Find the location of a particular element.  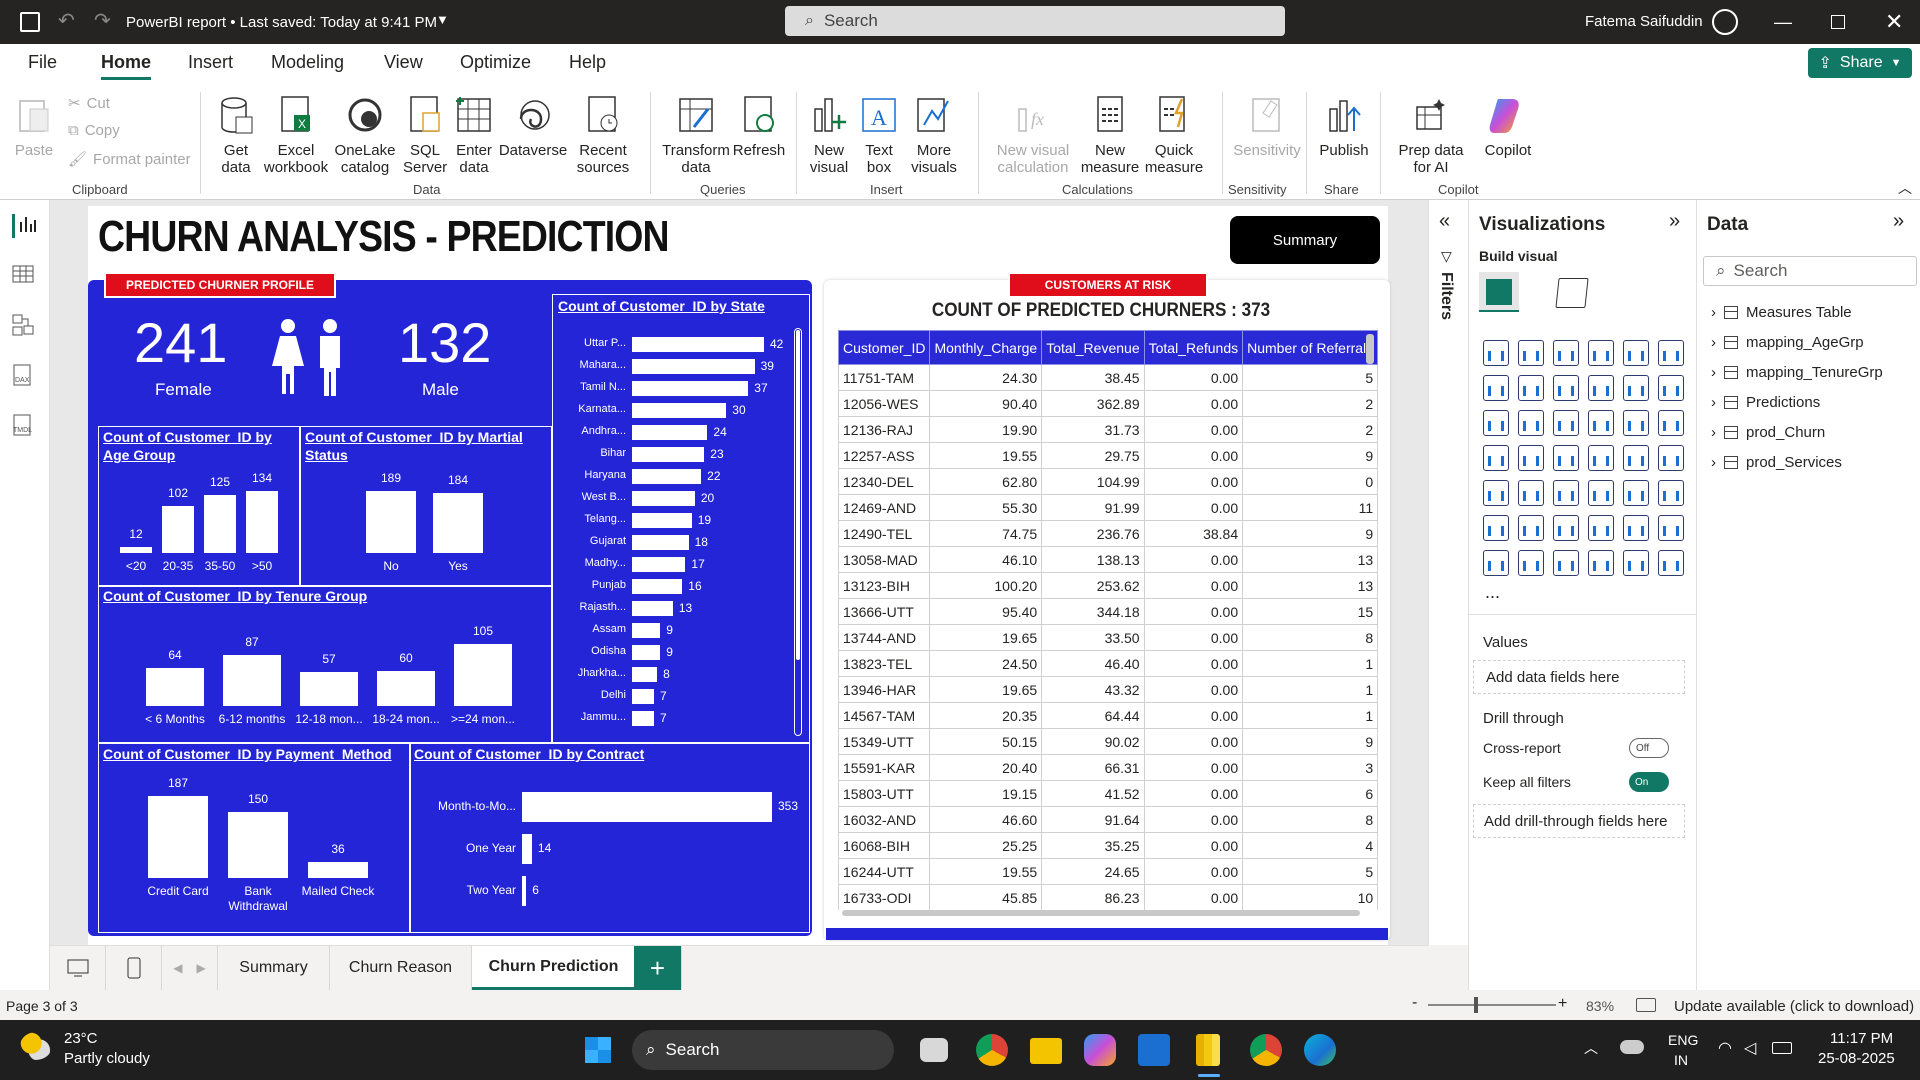

data-table-item: › Measures Table is located at coordinates (1781, 312).